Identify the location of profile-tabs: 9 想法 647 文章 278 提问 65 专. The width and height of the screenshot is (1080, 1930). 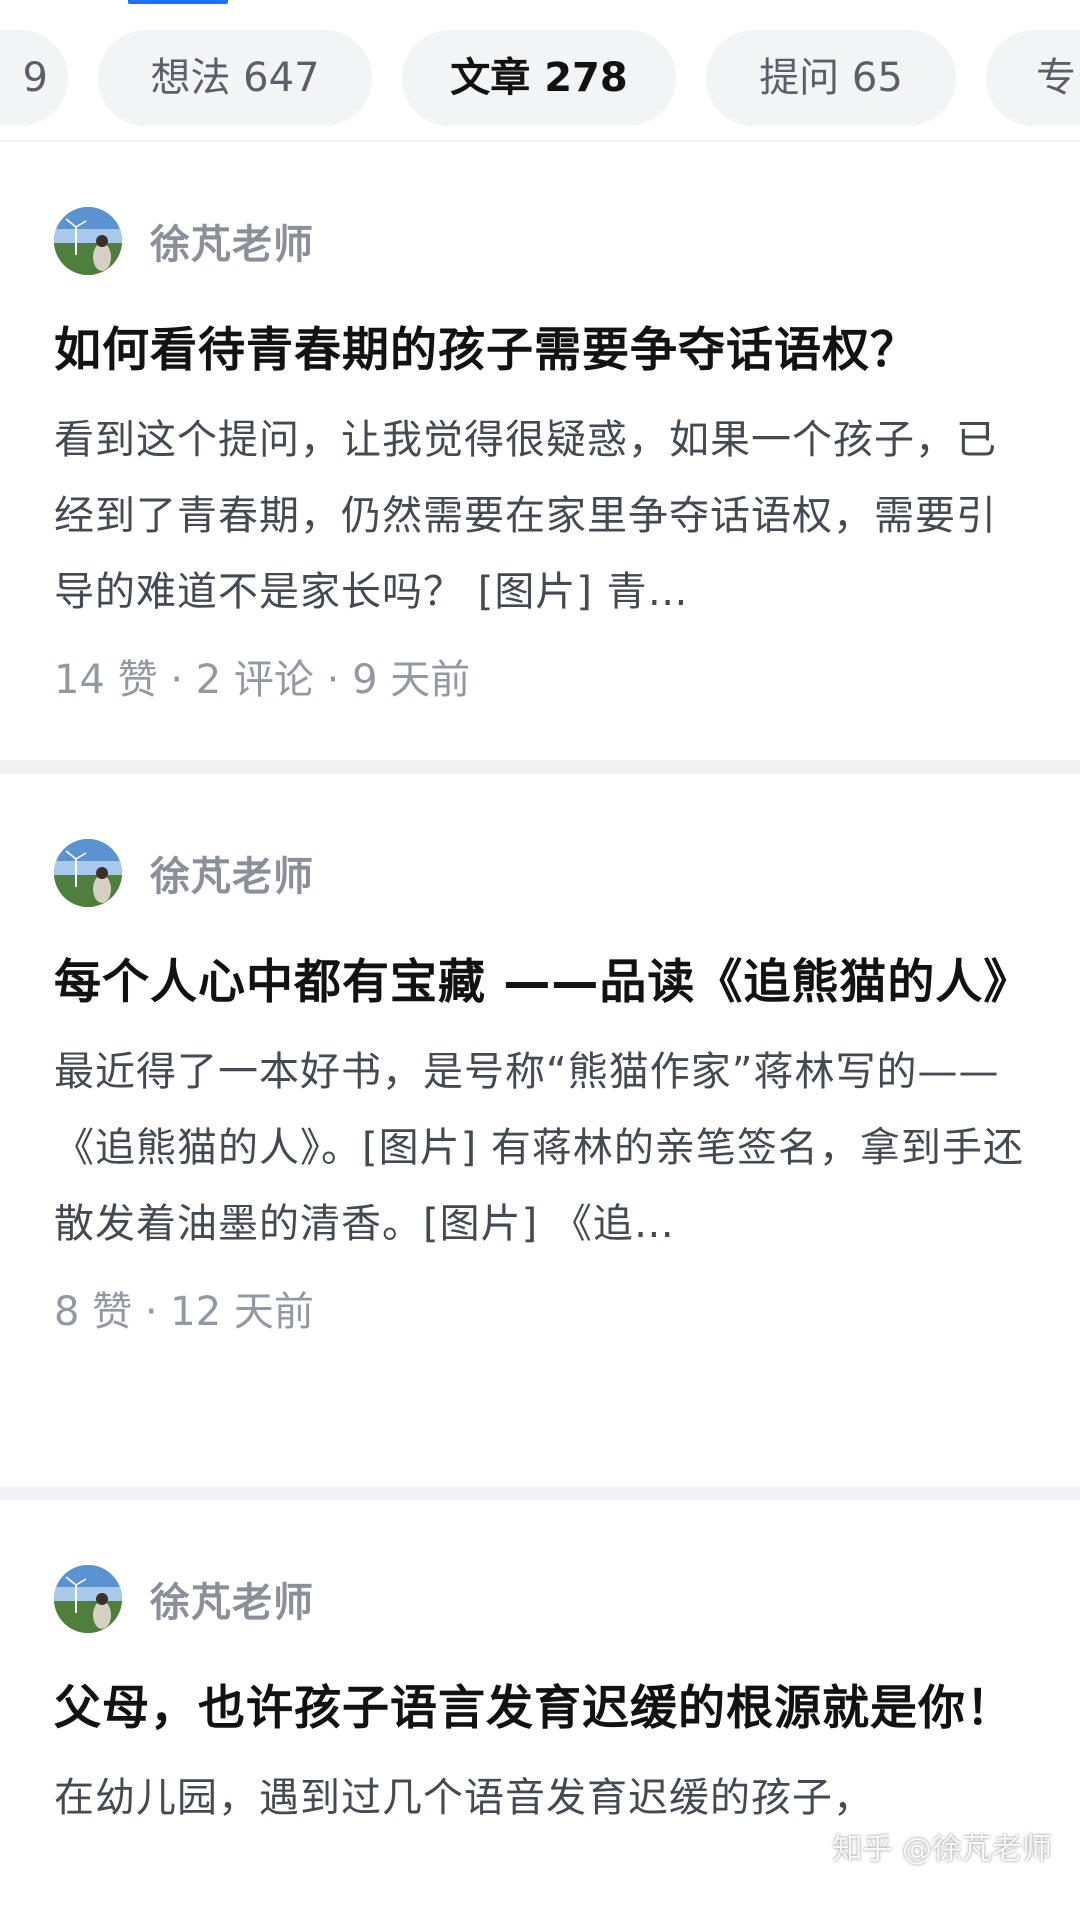
(540, 78).